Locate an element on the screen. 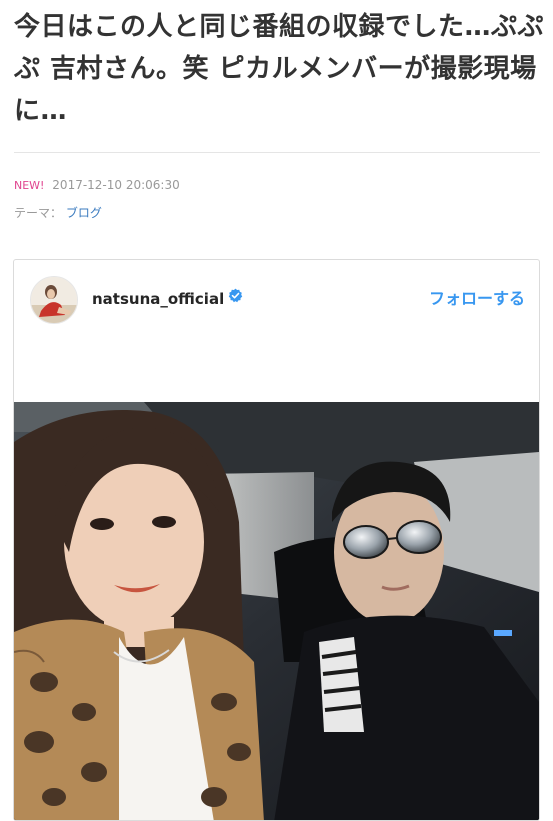 This screenshot has height=821, width=553. verified-badge-icon is located at coordinates (235, 298).